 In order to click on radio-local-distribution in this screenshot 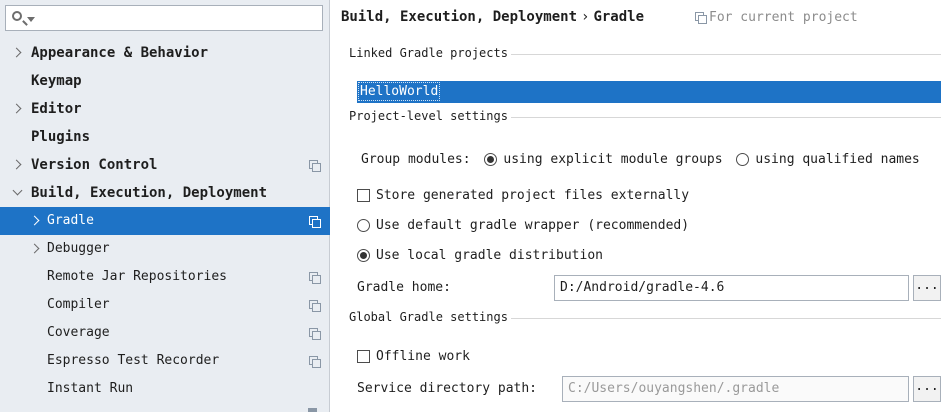, I will do `click(363, 255)`.